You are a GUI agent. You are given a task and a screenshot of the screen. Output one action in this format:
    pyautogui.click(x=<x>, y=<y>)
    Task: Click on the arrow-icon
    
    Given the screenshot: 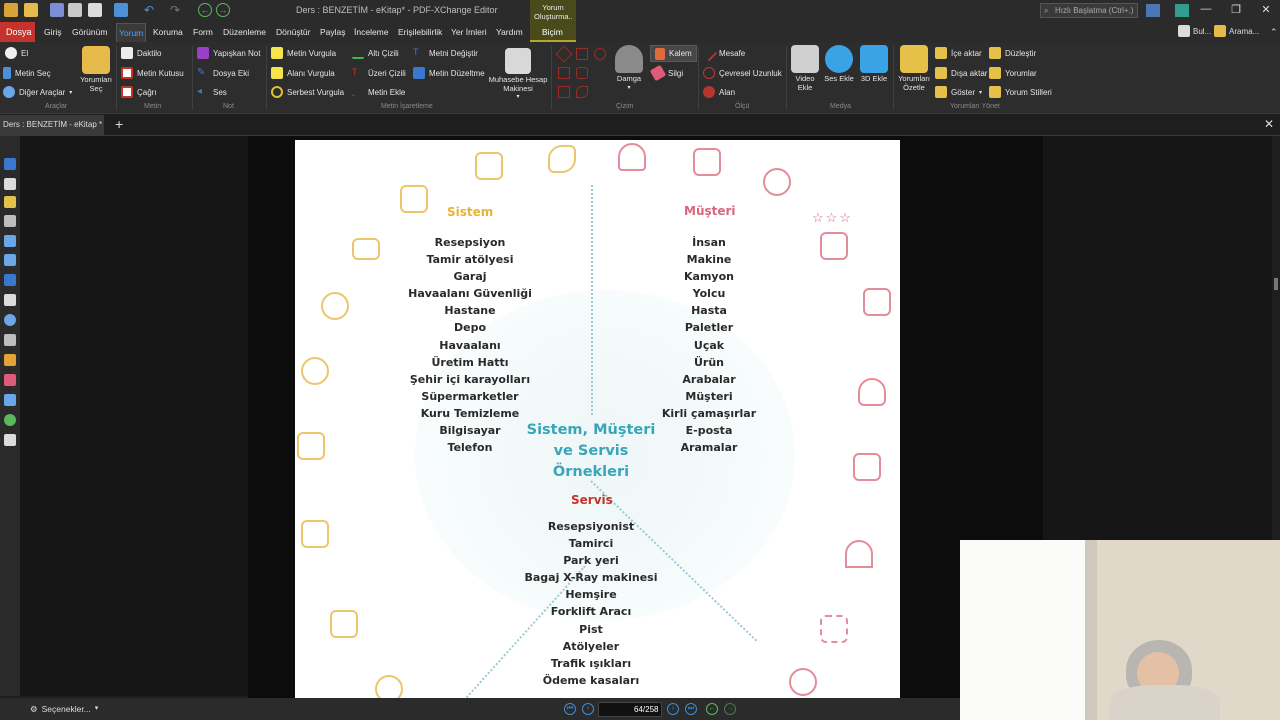 What is the action you would take?
    pyautogui.click(x=582, y=54)
    